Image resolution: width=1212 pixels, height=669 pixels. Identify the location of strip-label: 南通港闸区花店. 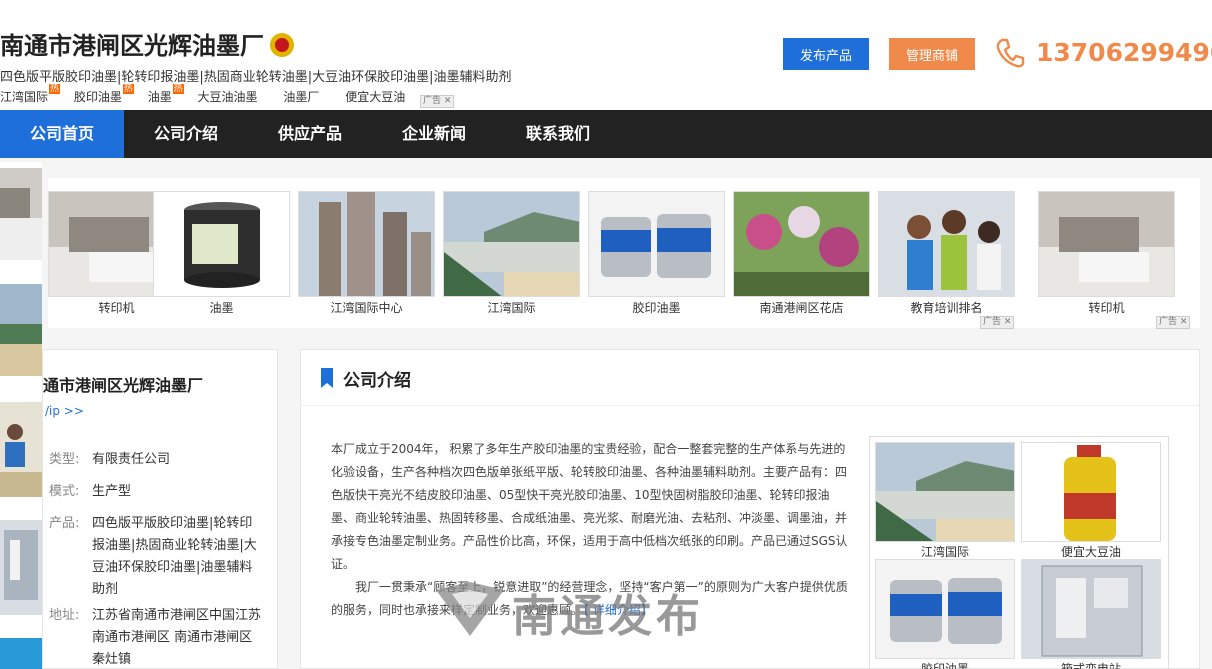
(801, 307).